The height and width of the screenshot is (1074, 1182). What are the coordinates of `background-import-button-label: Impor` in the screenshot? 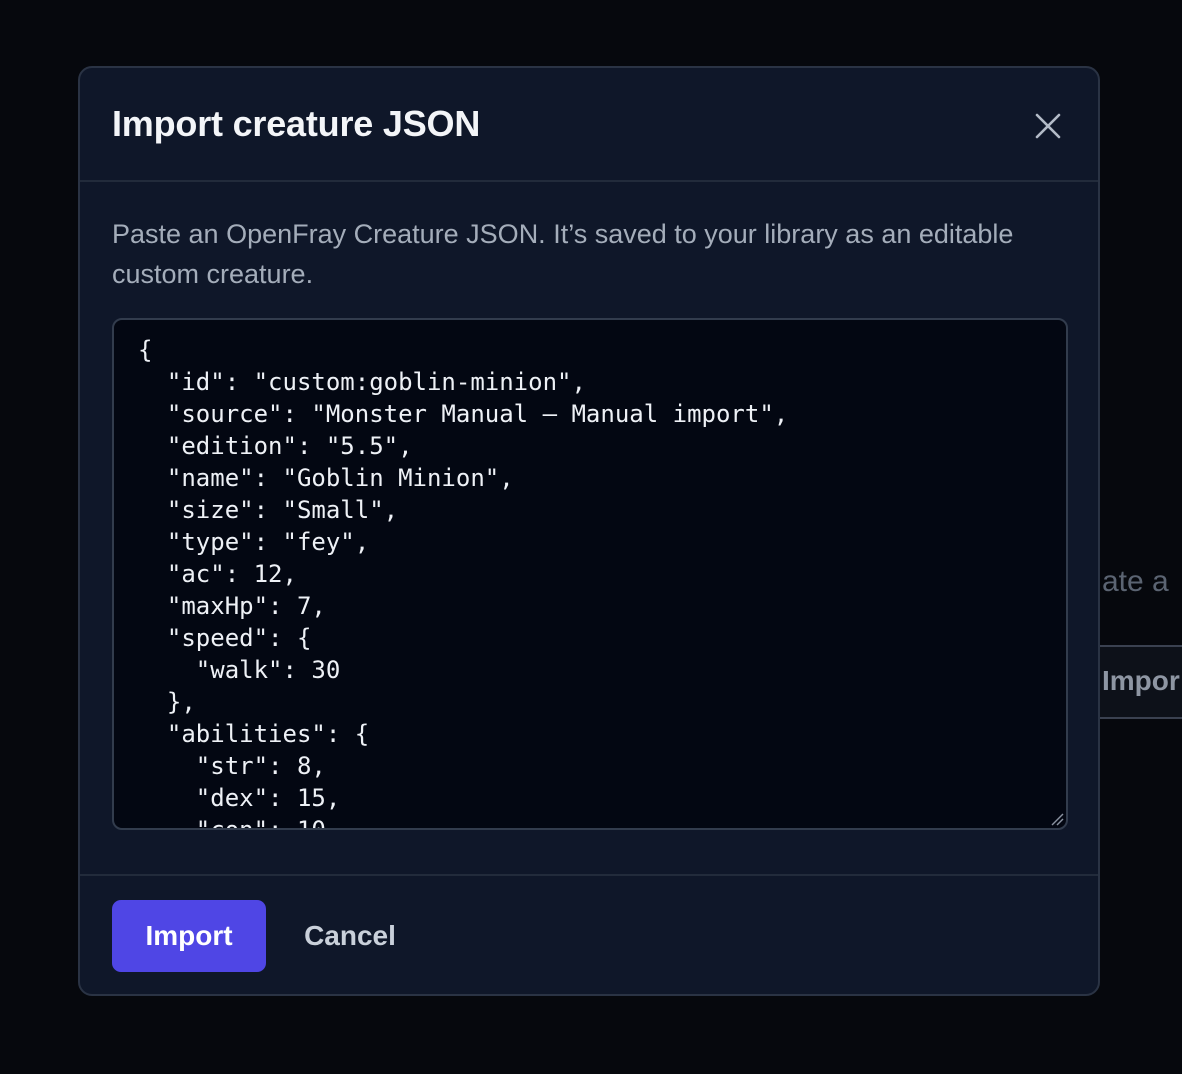 It's located at (1141, 680).